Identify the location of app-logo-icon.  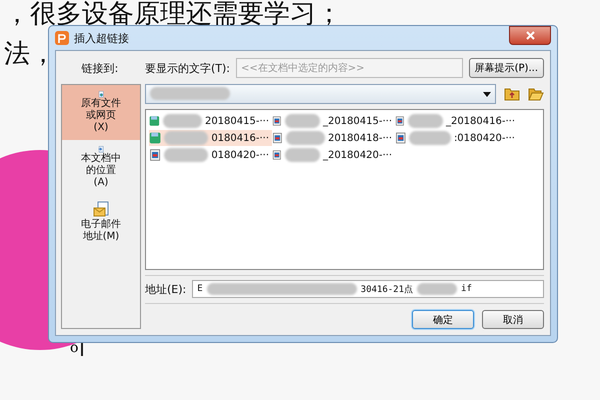
(62, 38).